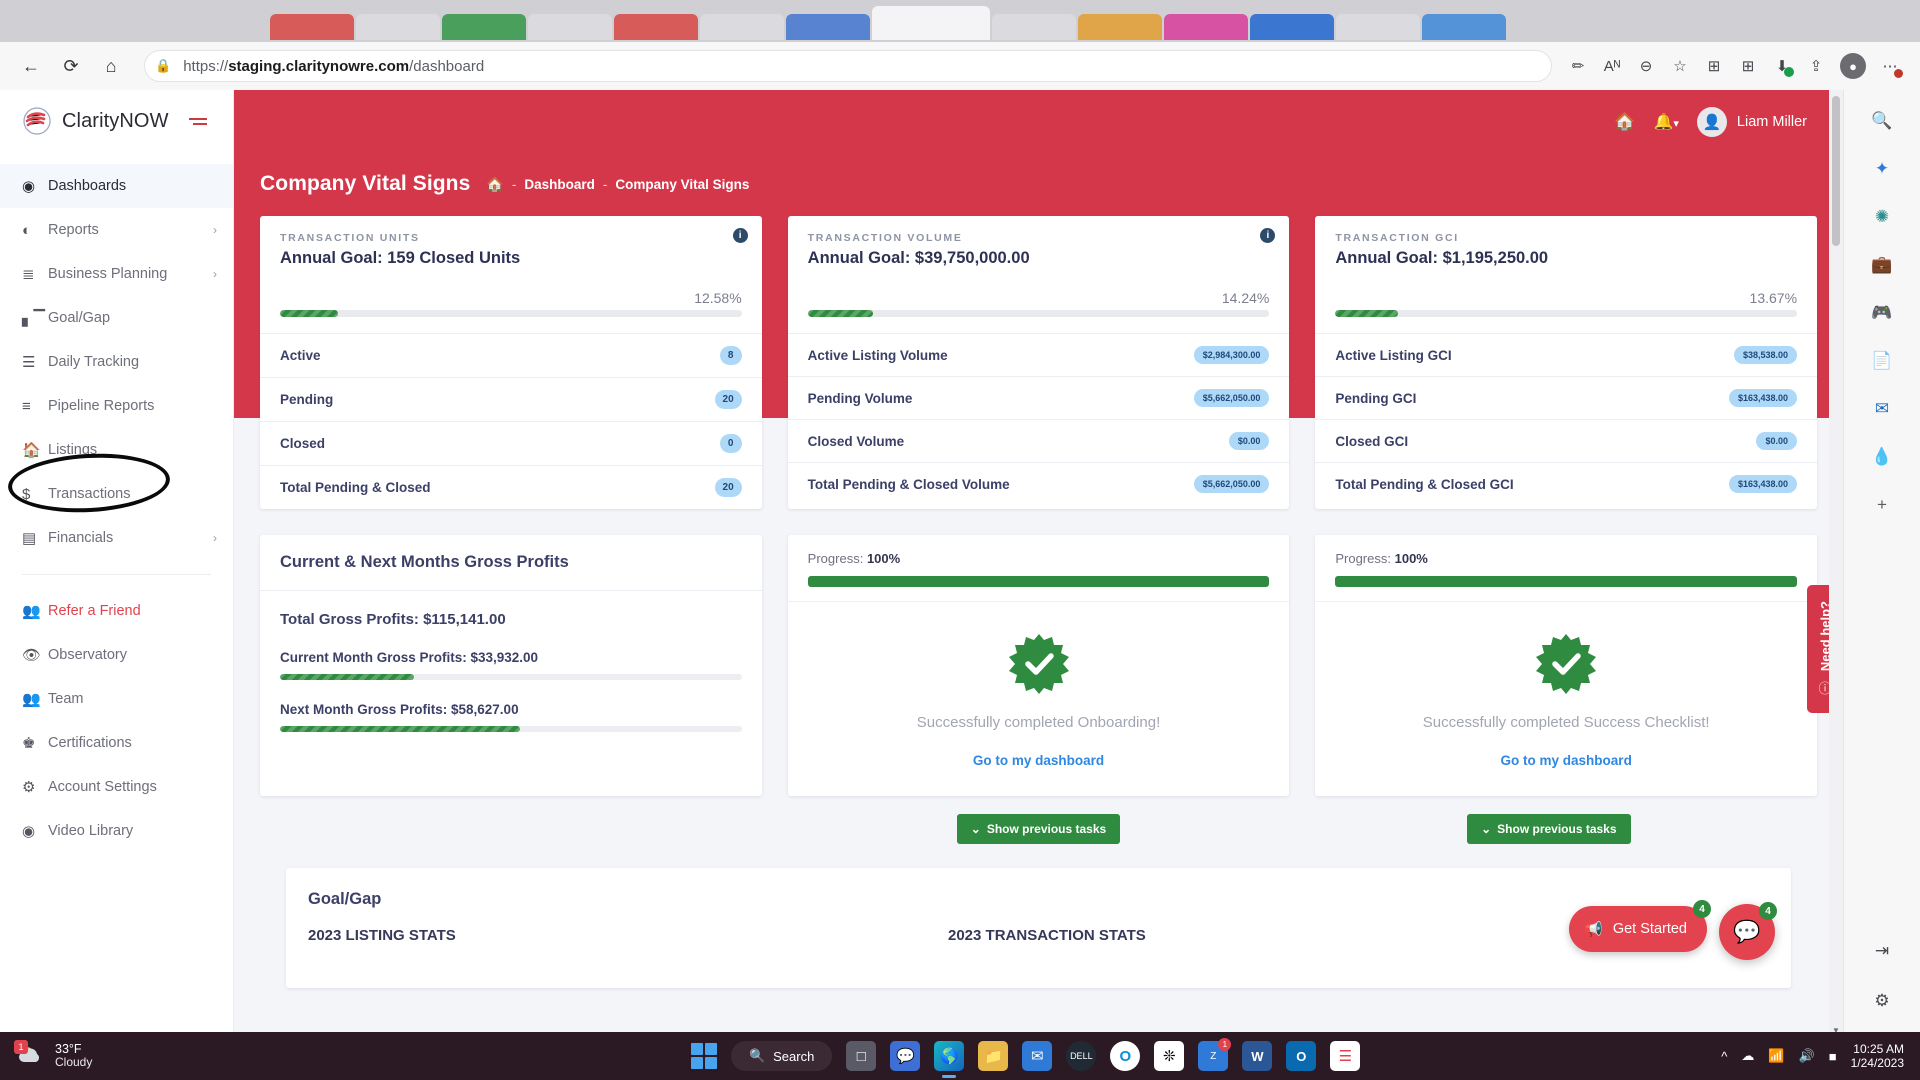 This screenshot has height=1080, width=1920. Describe the element at coordinates (1724, 1056) in the screenshot. I see `chevron-up-icon: ^` at that location.